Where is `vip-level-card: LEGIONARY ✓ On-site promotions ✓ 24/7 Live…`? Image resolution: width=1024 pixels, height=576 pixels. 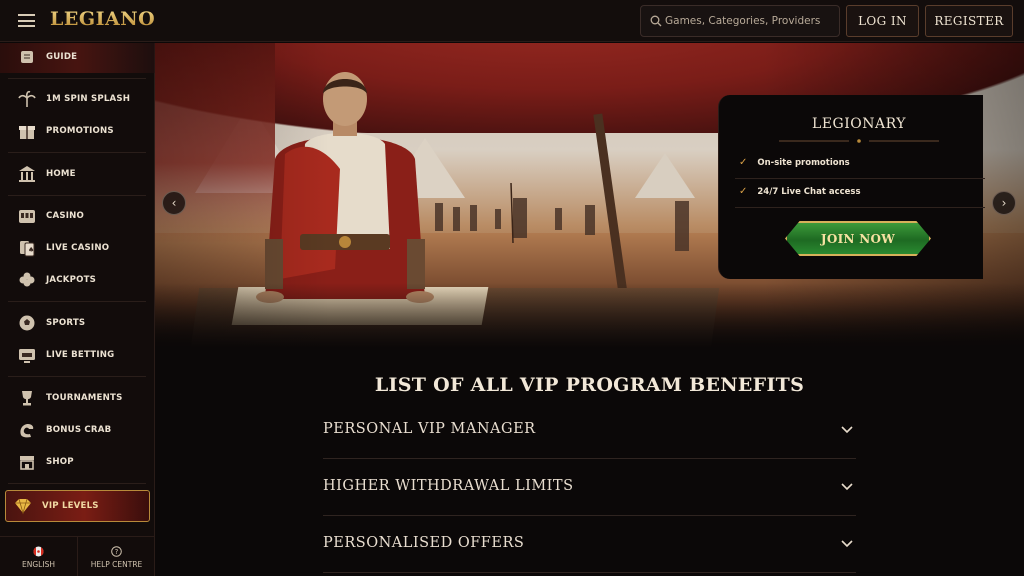
vip-level-card: LEGIONARY ✓ On-site promotions ✓ 24/7 Live… is located at coordinates (851, 187).